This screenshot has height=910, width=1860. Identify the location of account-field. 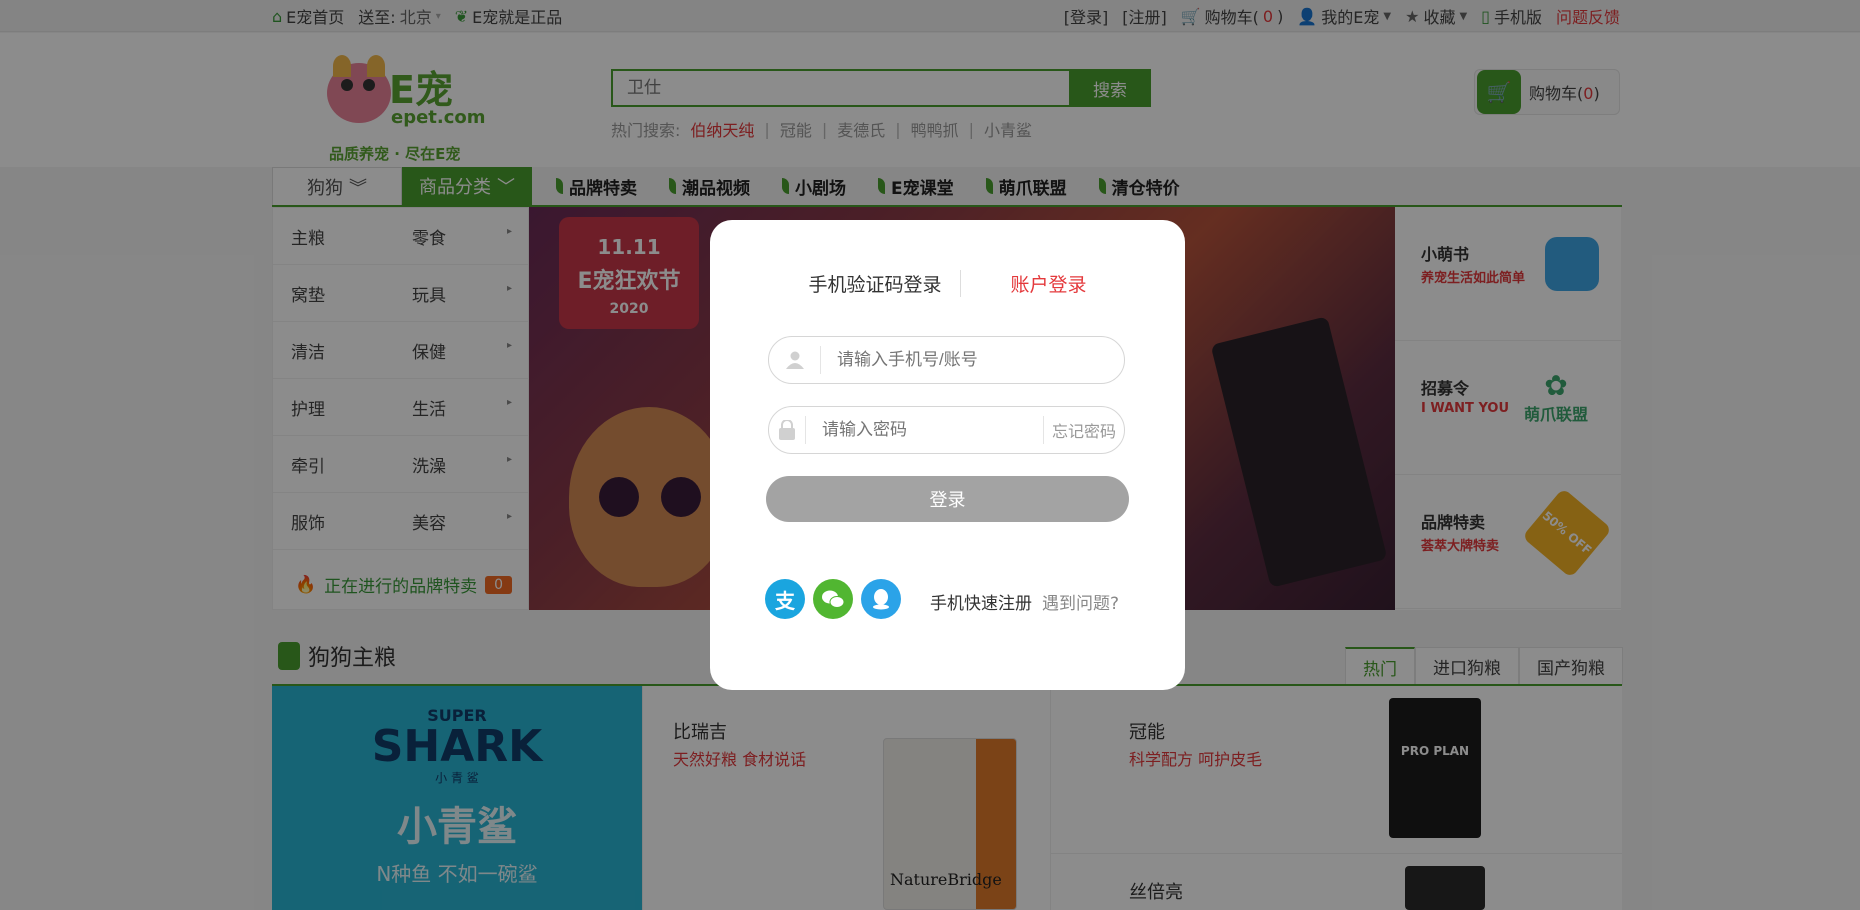
(946, 360).